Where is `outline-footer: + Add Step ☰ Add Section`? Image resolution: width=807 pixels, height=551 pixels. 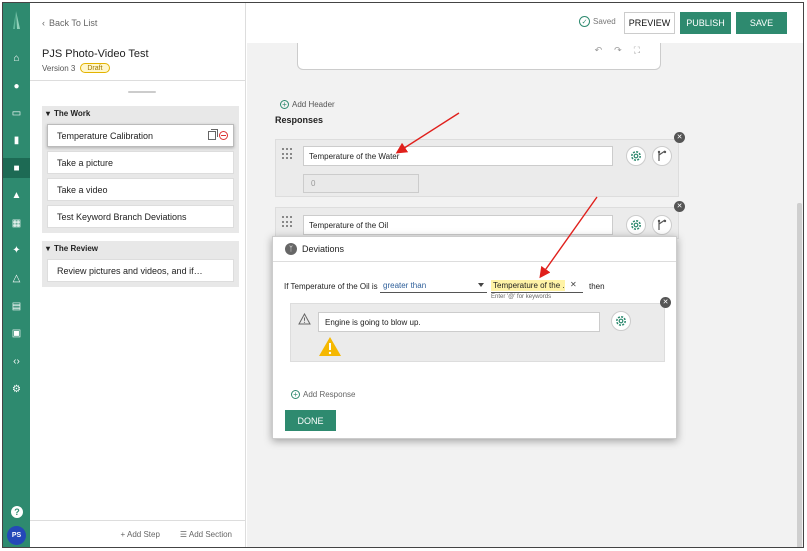
outline-footer: + Add Step ☰ Add Section is located at coordinates (138, 533).